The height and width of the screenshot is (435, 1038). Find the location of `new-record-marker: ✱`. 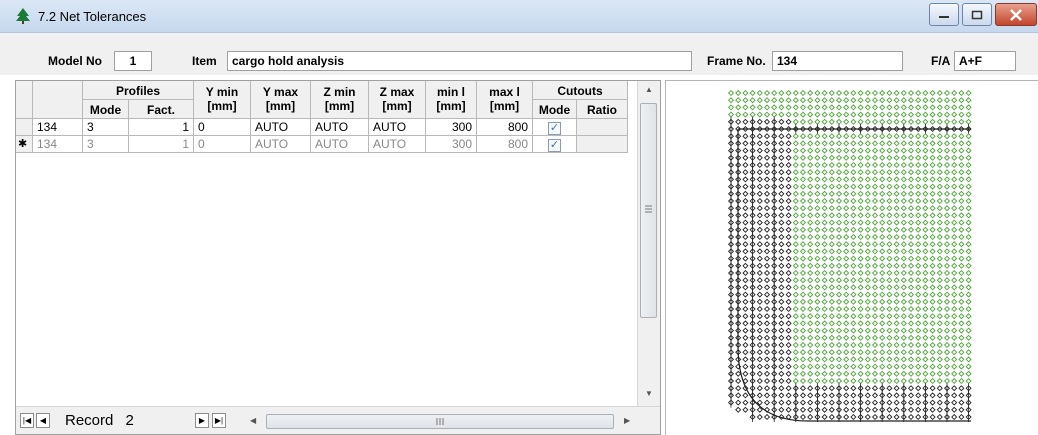

new-record-marker: ✱ is located at coordinates (24, 144).